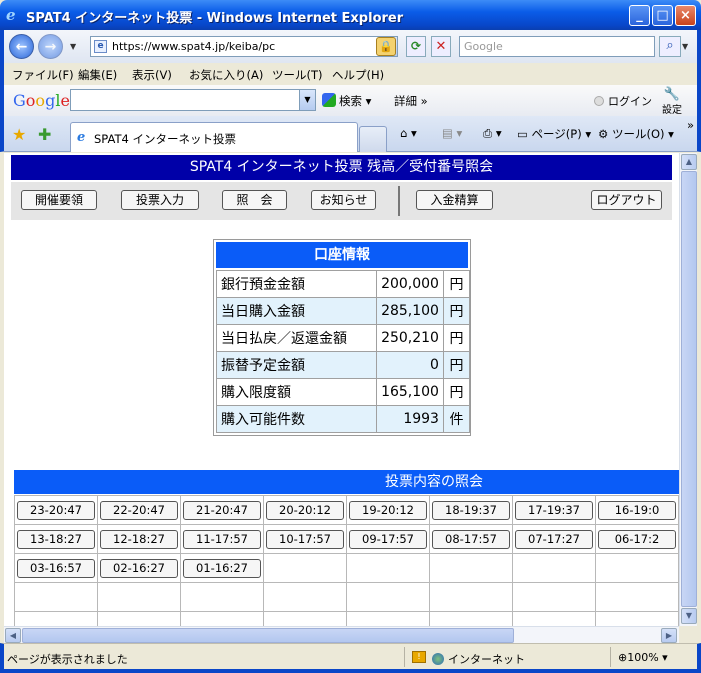  I want to click on new-tab-button, so click(373, 139).